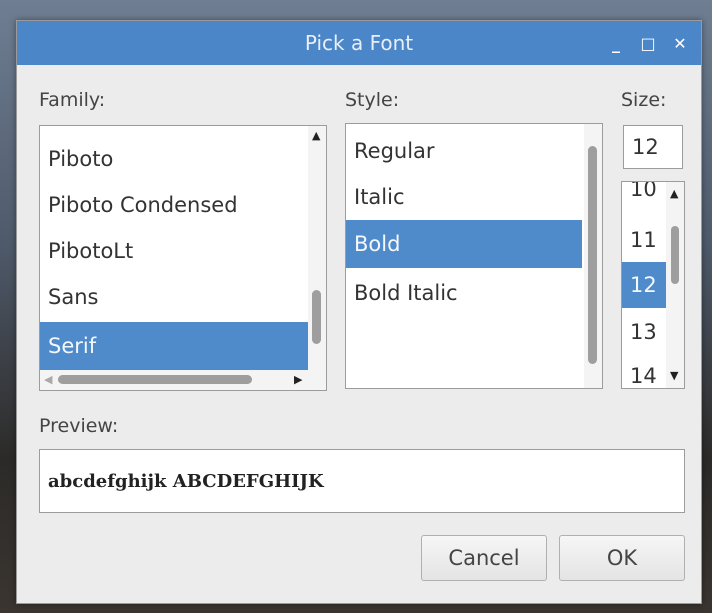  Describe the element at coordinates (644, 197) in the screenshot. I see `size-item-10: 10` at that location.